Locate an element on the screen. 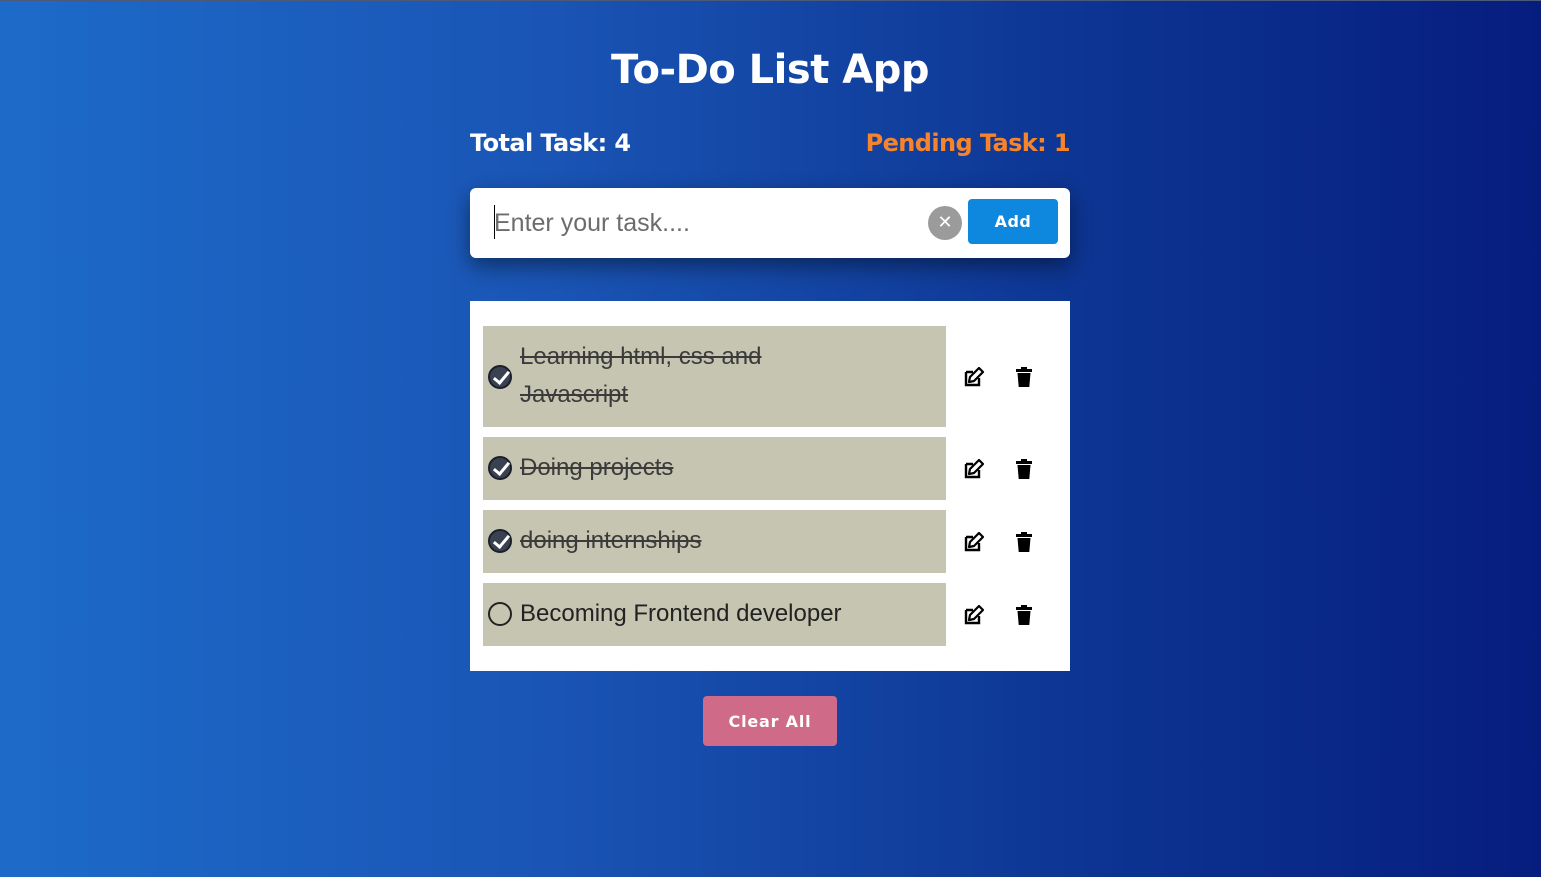 The width and height of the screenshot is (1541, 877). task-item: Learning html, css and Javascript is located at coordinates (714, 376).